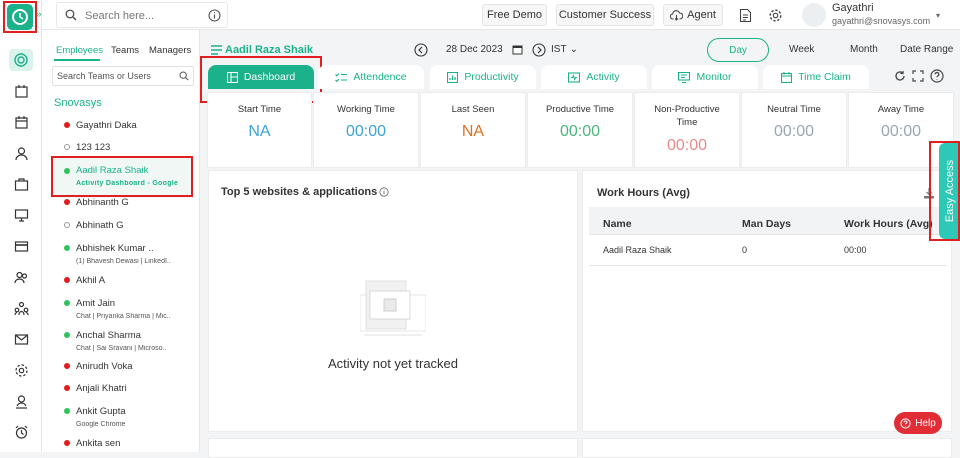 The image size is (960, 458). Describe the element at coordinates (108, 335) in the screenshot. I see `employee-name: Anchal Sharma` at that location.